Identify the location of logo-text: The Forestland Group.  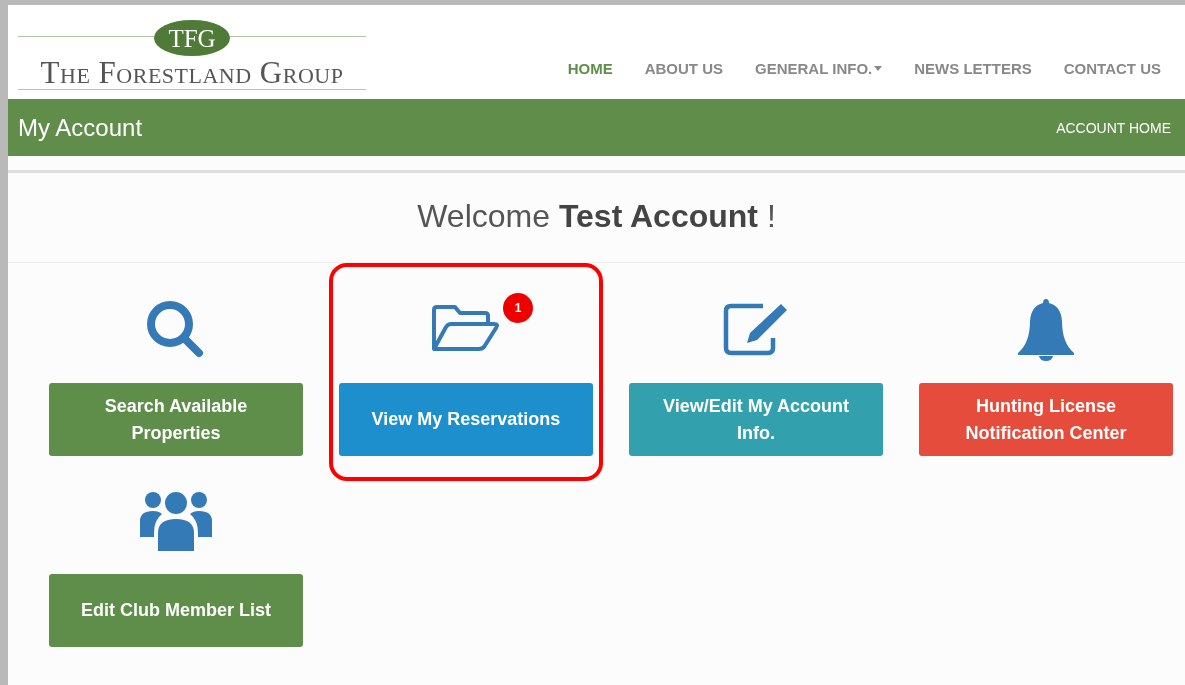
(192, 73).